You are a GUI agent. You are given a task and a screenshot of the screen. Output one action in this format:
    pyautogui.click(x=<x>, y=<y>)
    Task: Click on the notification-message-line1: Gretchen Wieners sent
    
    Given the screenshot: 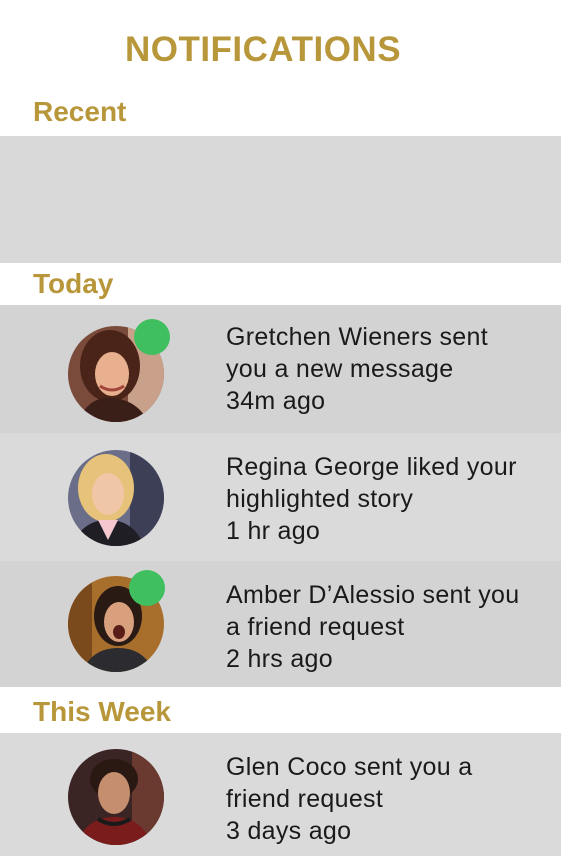 What is the action you would take?
    pyautogui.click(x=357, y=337)
    